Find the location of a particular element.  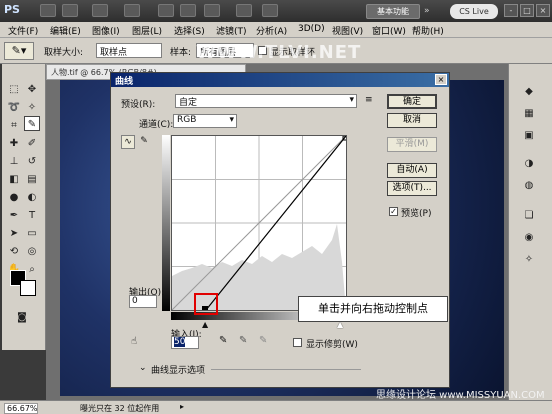

rotate-view-icon is located at coordinates (212, 10).